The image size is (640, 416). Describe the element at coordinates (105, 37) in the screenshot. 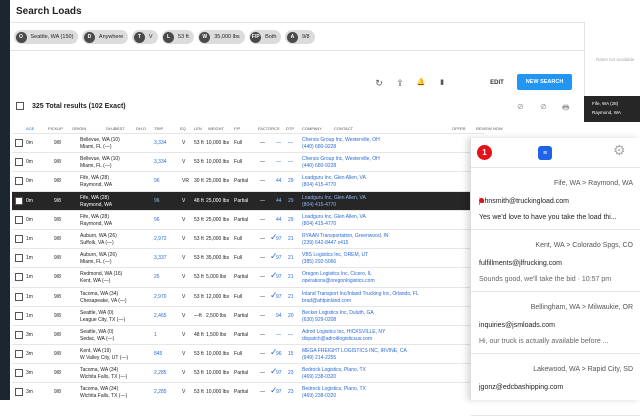

I see `filter-chip: D Anywhere` at that location.